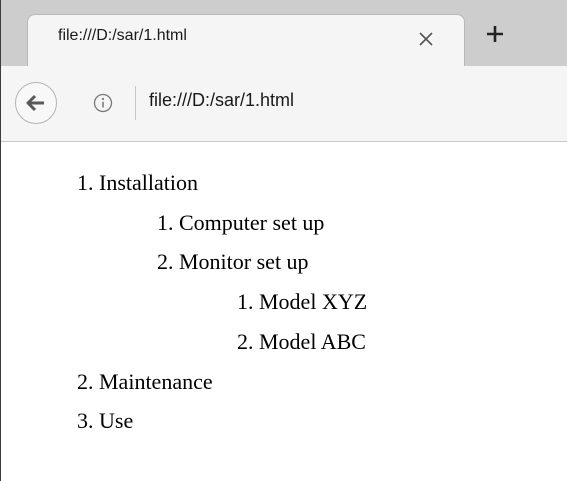 The height and width of the screenshot is (481, 567). What do you see at coordinates (246, 40) in the screenshot?
I see `tab-current: file:///D:/sar/1.html` at bounding box center [246, 40].